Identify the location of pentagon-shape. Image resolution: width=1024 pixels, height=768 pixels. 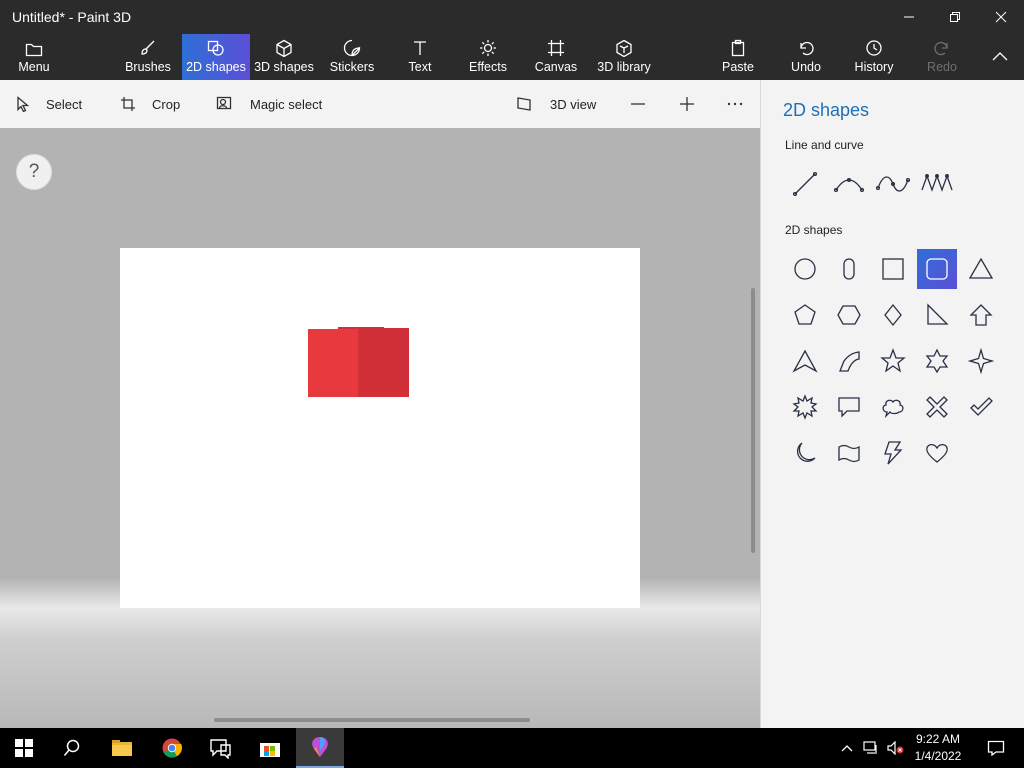
(805, 315).